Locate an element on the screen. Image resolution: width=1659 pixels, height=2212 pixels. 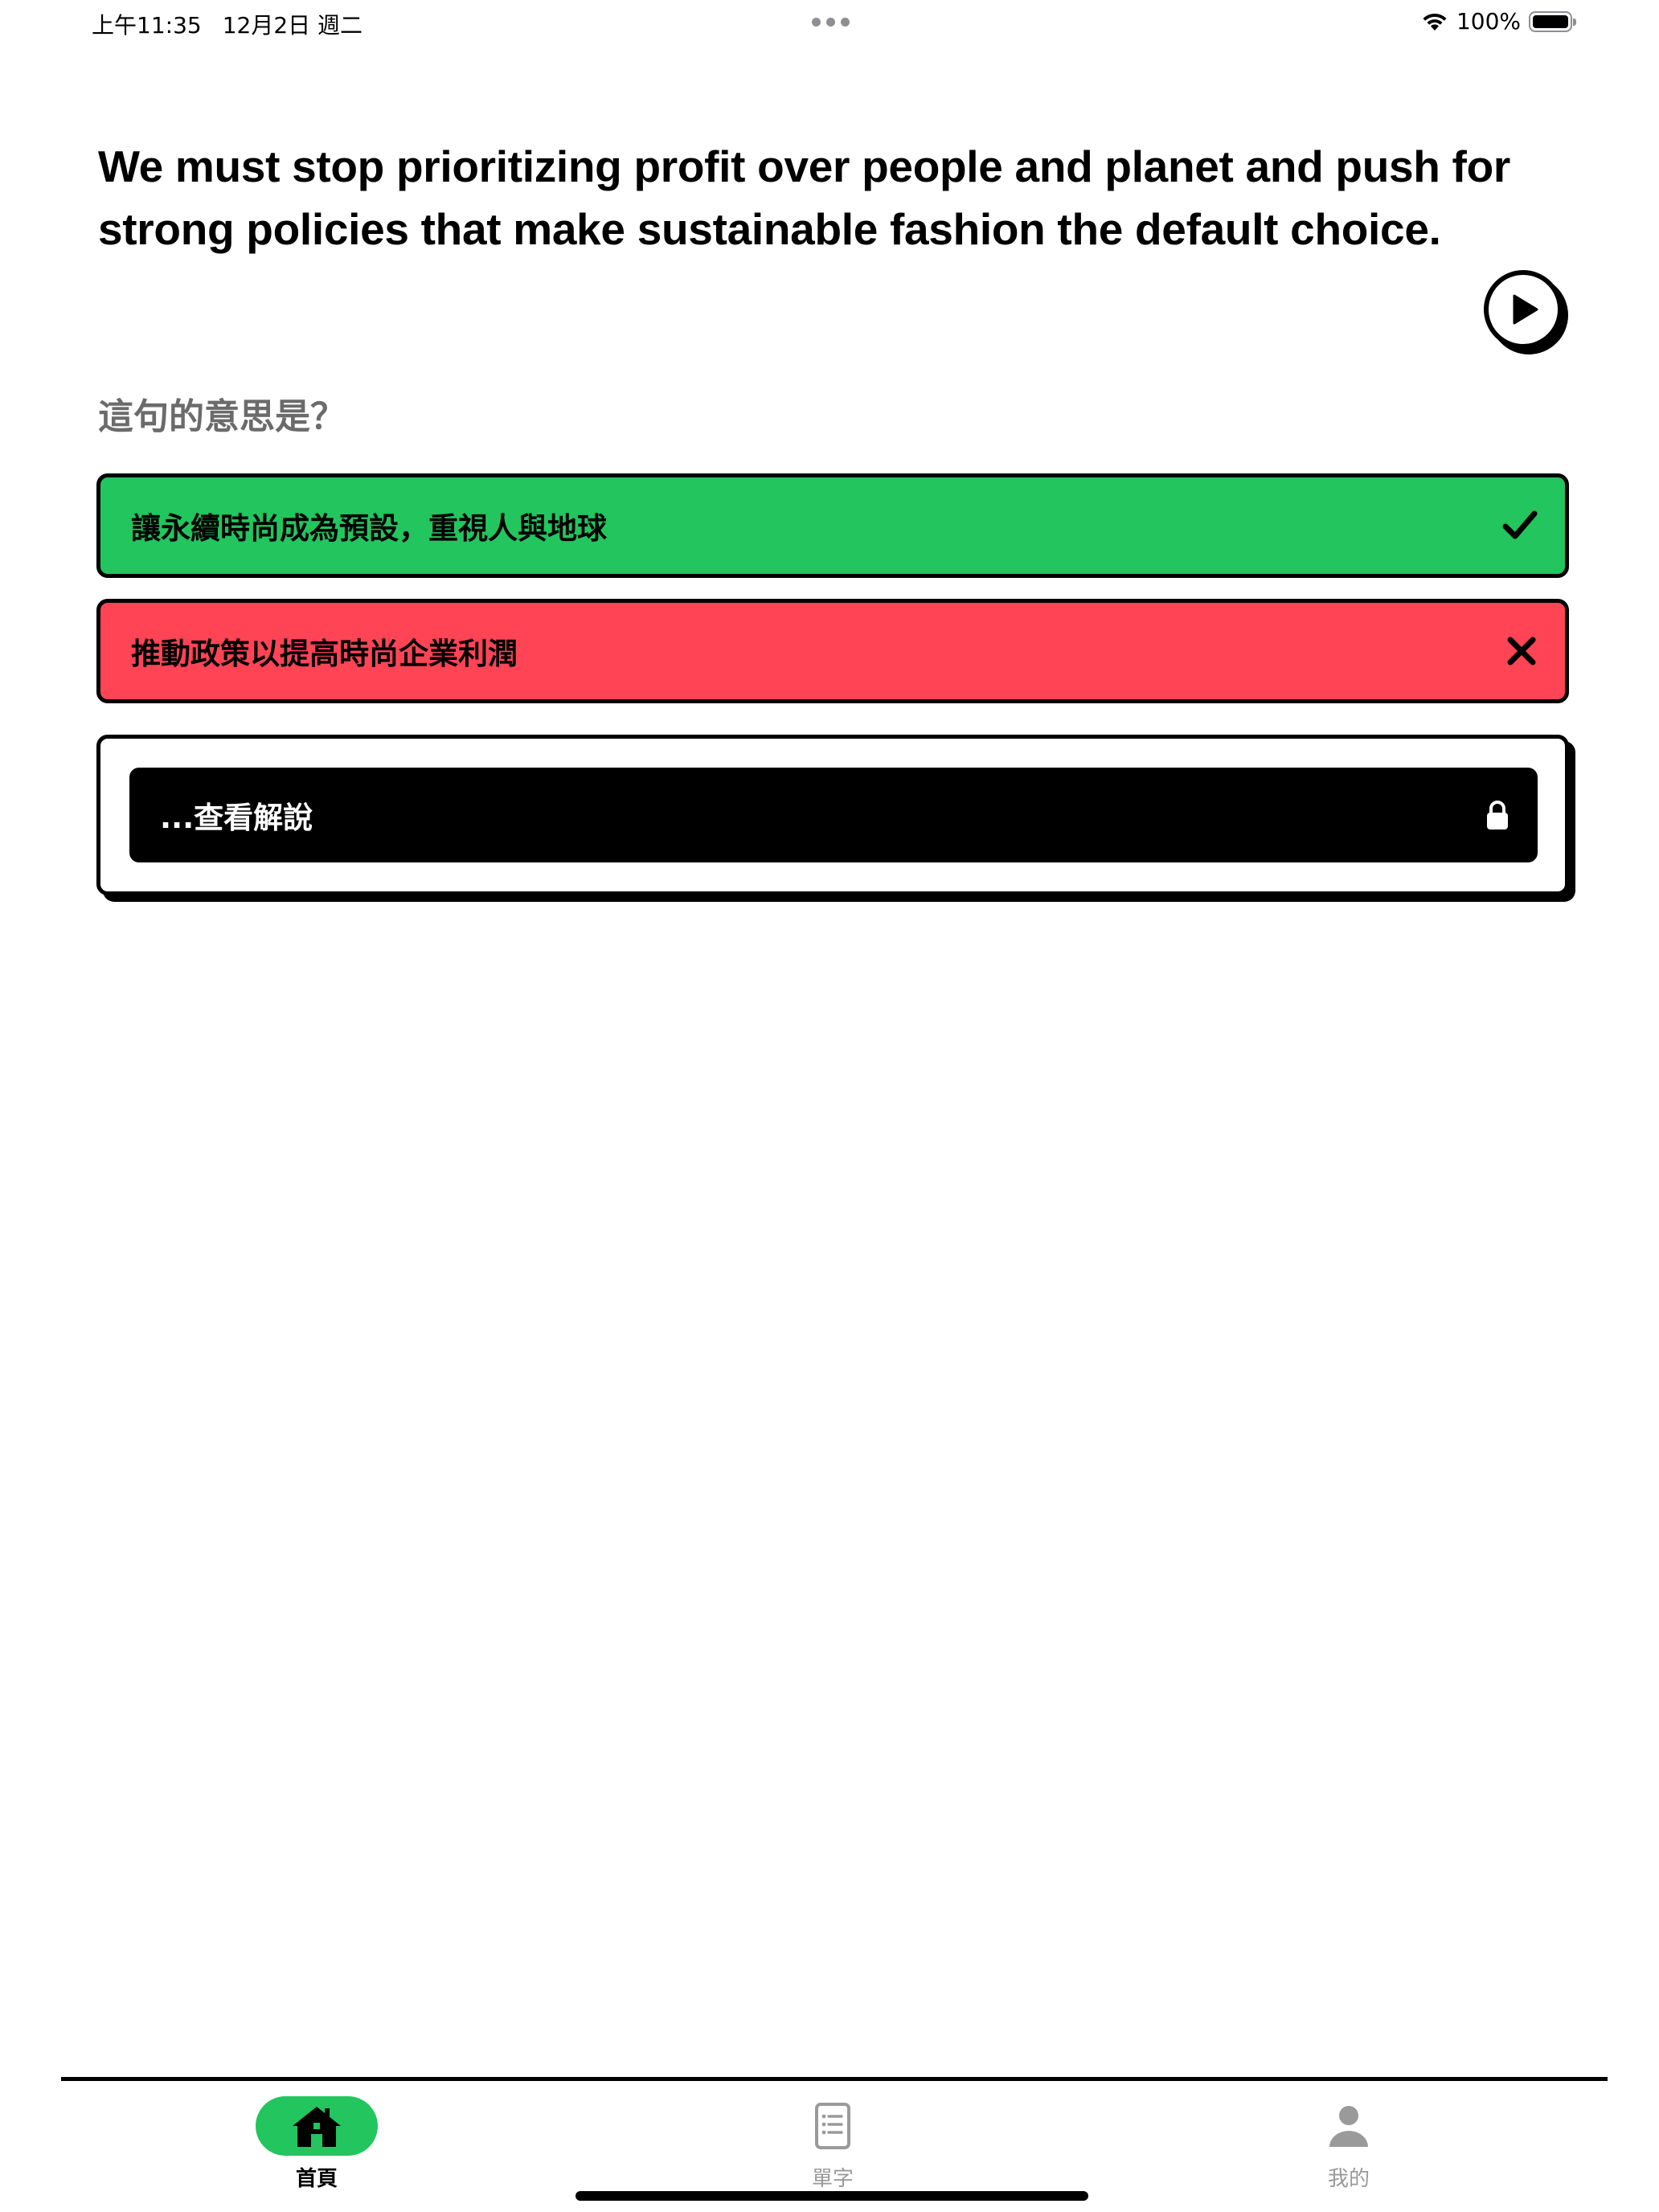
play-audio-button is located at coordinates (1523, 309).